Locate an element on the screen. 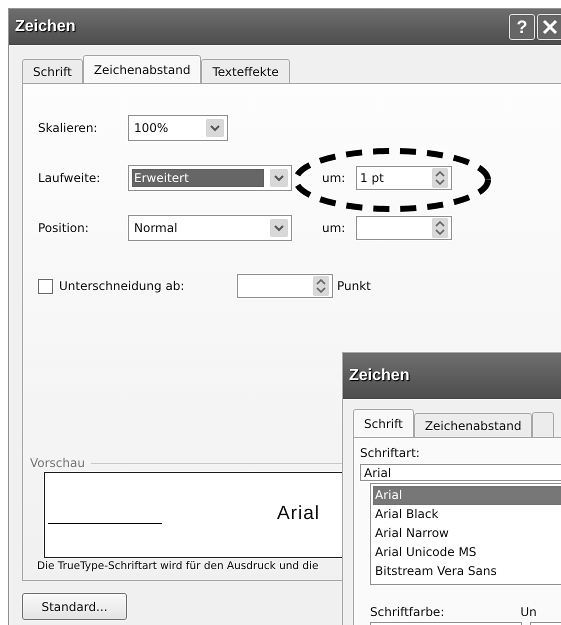  unit-label: Punkt is located at coordinates (354, 286).